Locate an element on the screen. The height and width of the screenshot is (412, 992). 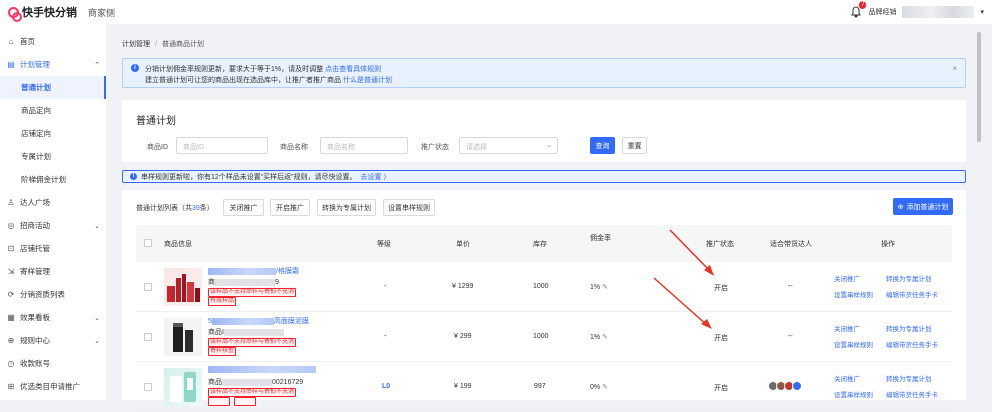
sidebar-item-label: 收款账号 is located at coordinates (35, 363).